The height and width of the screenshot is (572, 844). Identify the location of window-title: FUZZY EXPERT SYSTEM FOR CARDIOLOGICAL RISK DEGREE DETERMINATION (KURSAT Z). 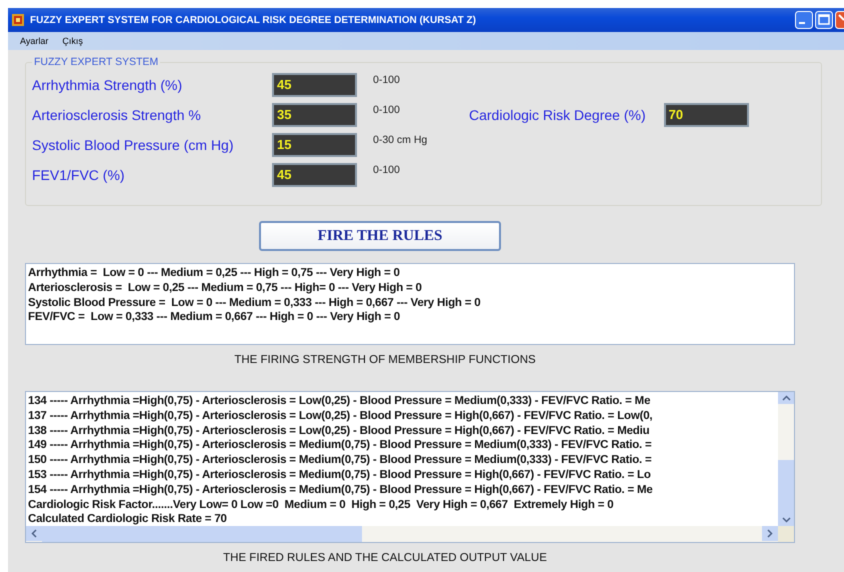
(253, 20).